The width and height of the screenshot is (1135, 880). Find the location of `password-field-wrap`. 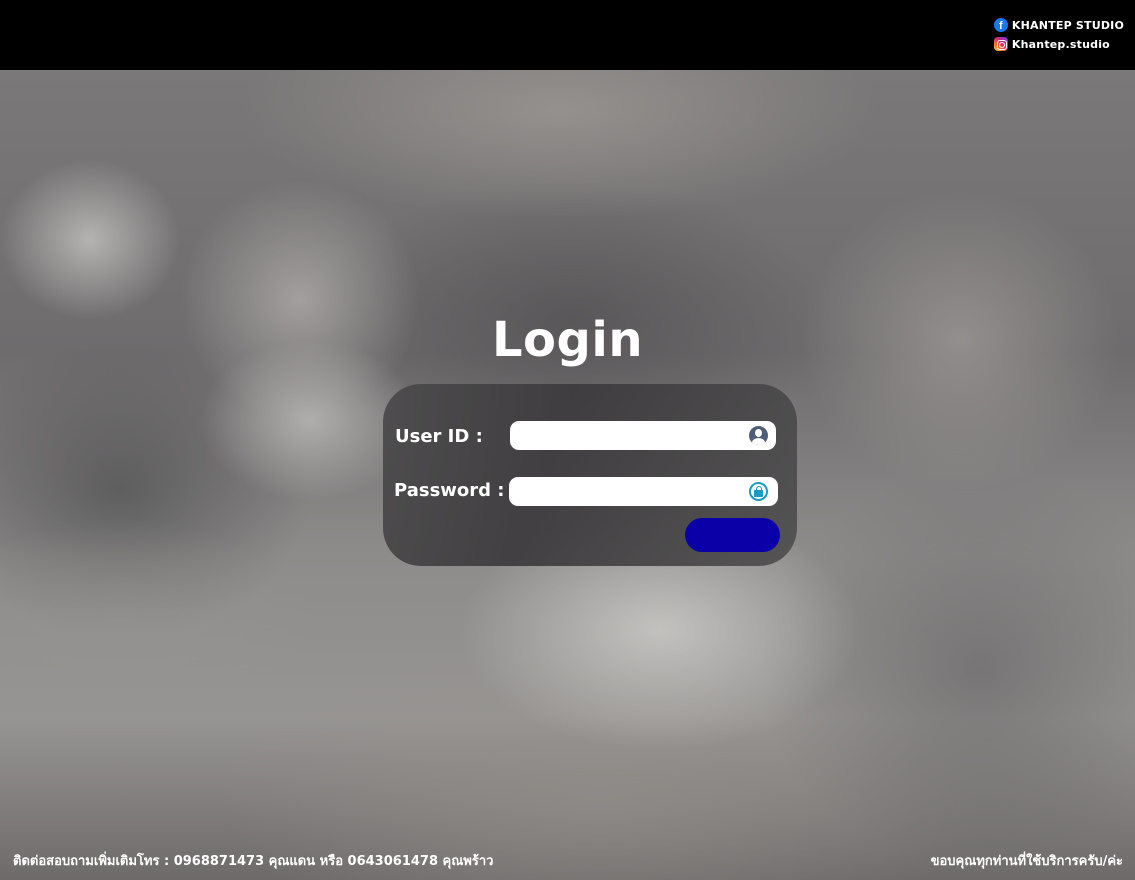

password-field-wrap is located at coordinates (643, 491).